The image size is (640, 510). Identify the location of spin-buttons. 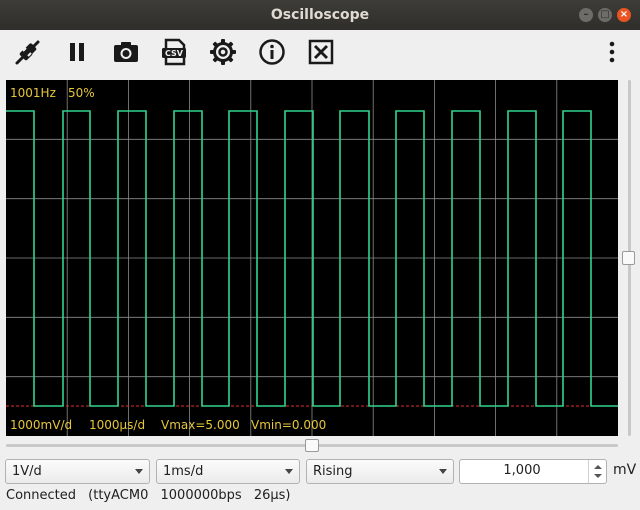
(597, 471).